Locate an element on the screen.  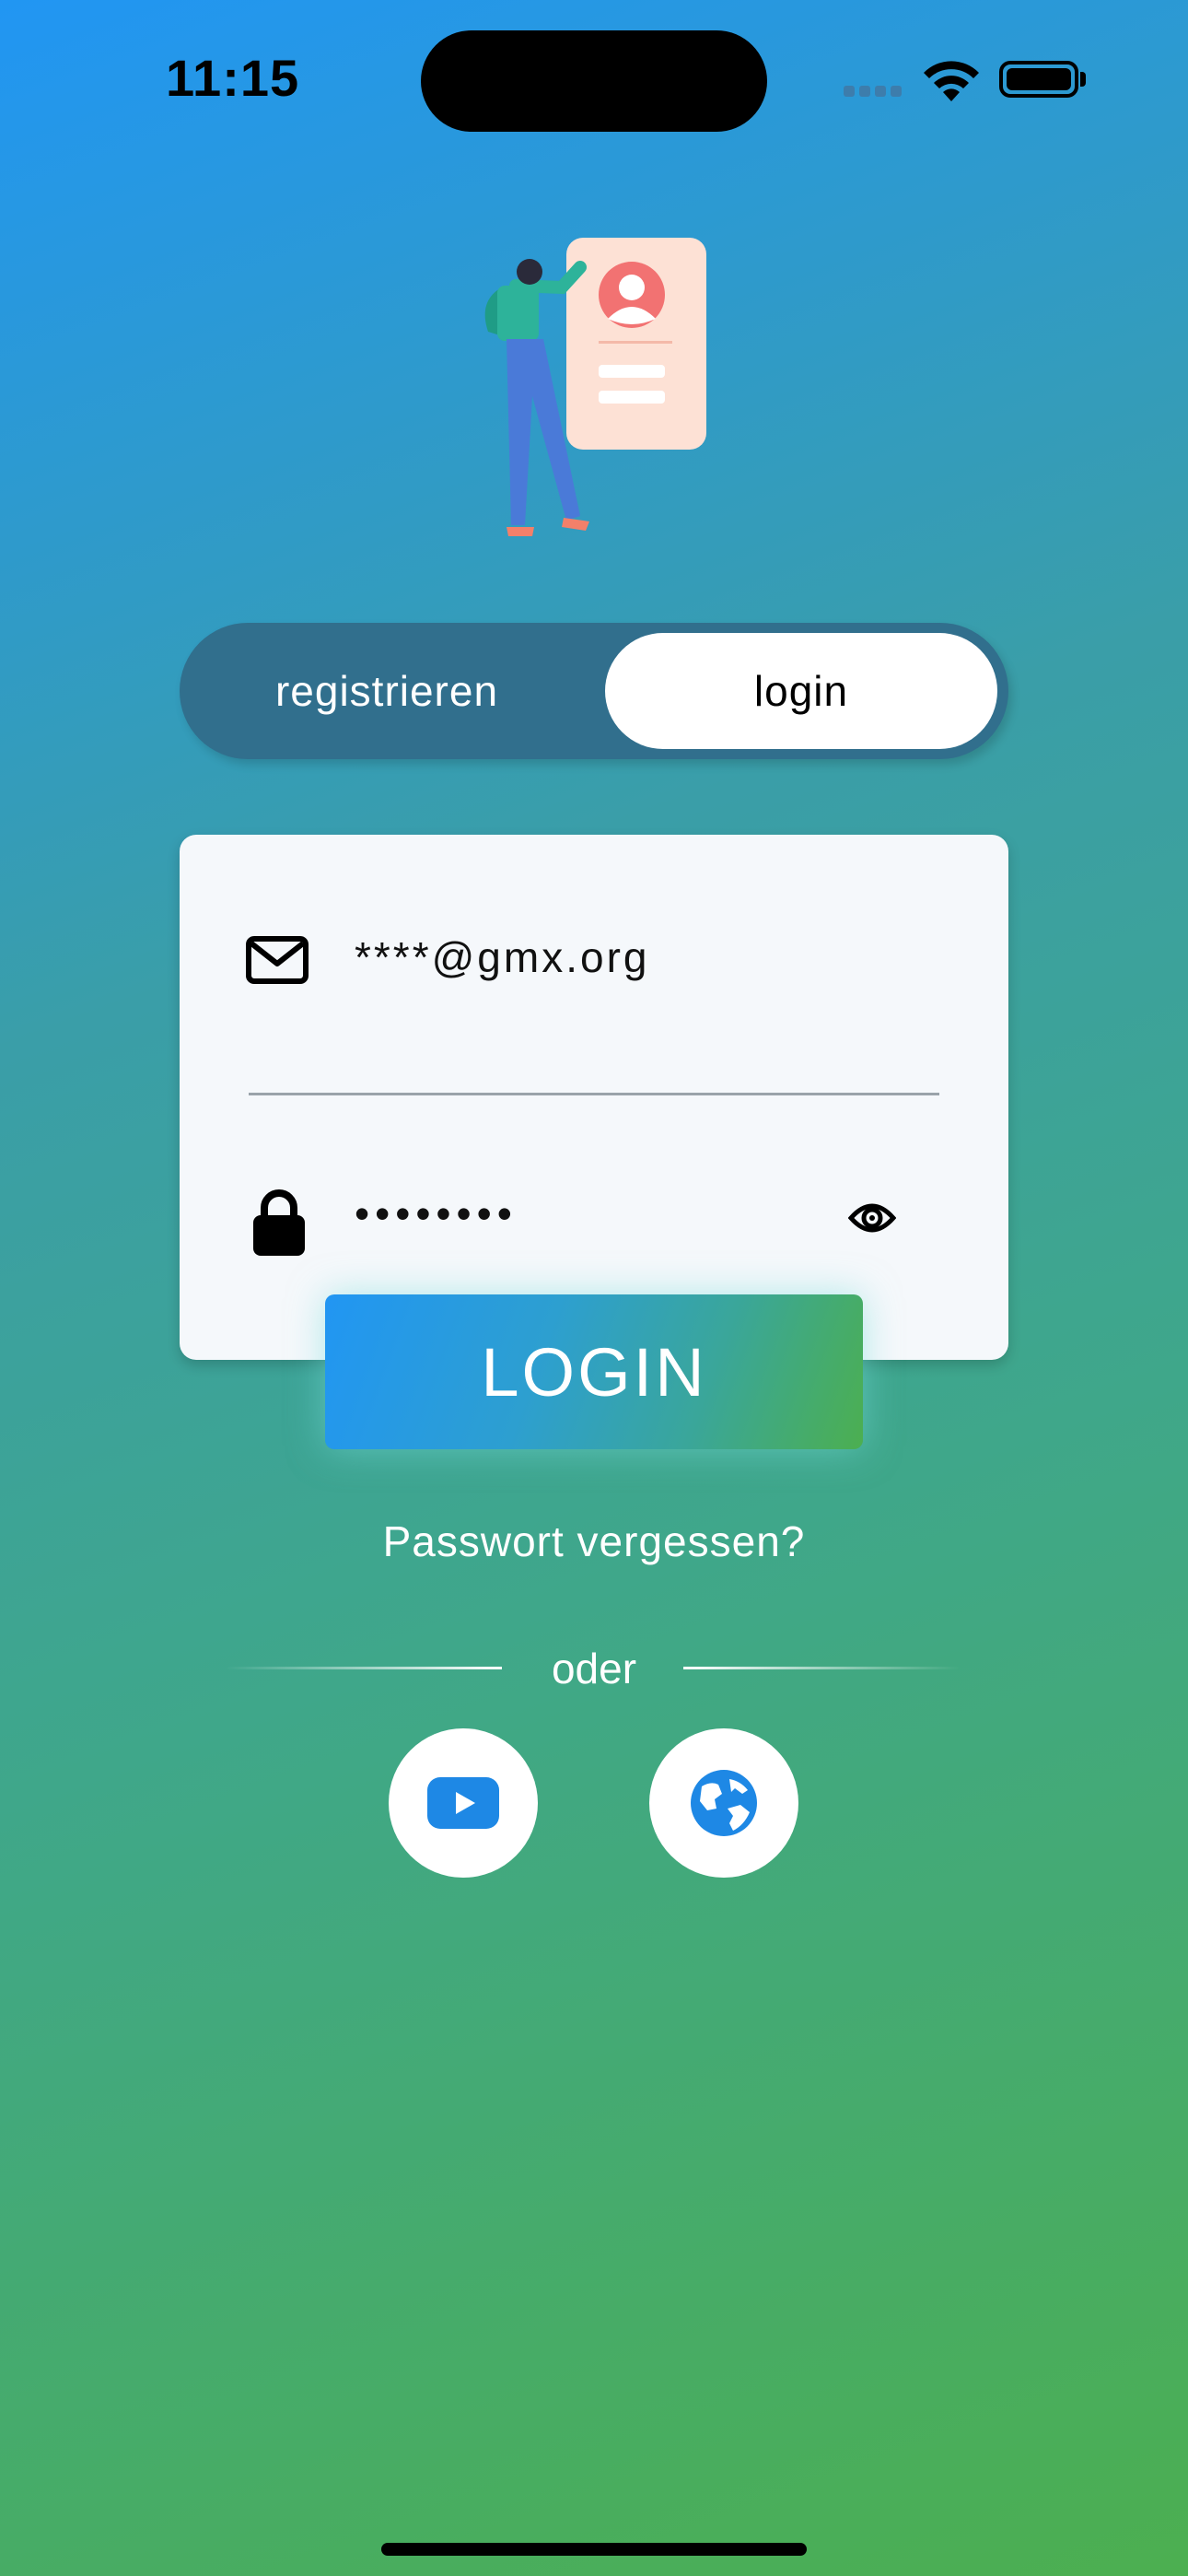
field-divider is located at coordinates (594, 1094).